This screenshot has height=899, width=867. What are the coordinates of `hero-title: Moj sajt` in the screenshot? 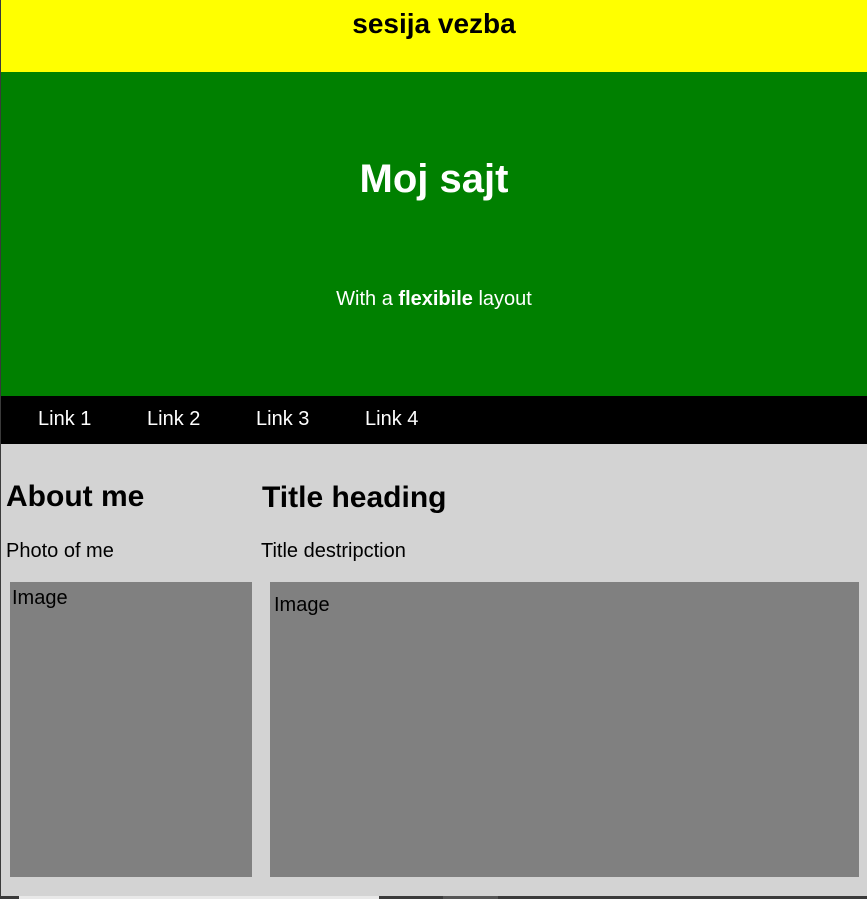 It's located at (434, 179).